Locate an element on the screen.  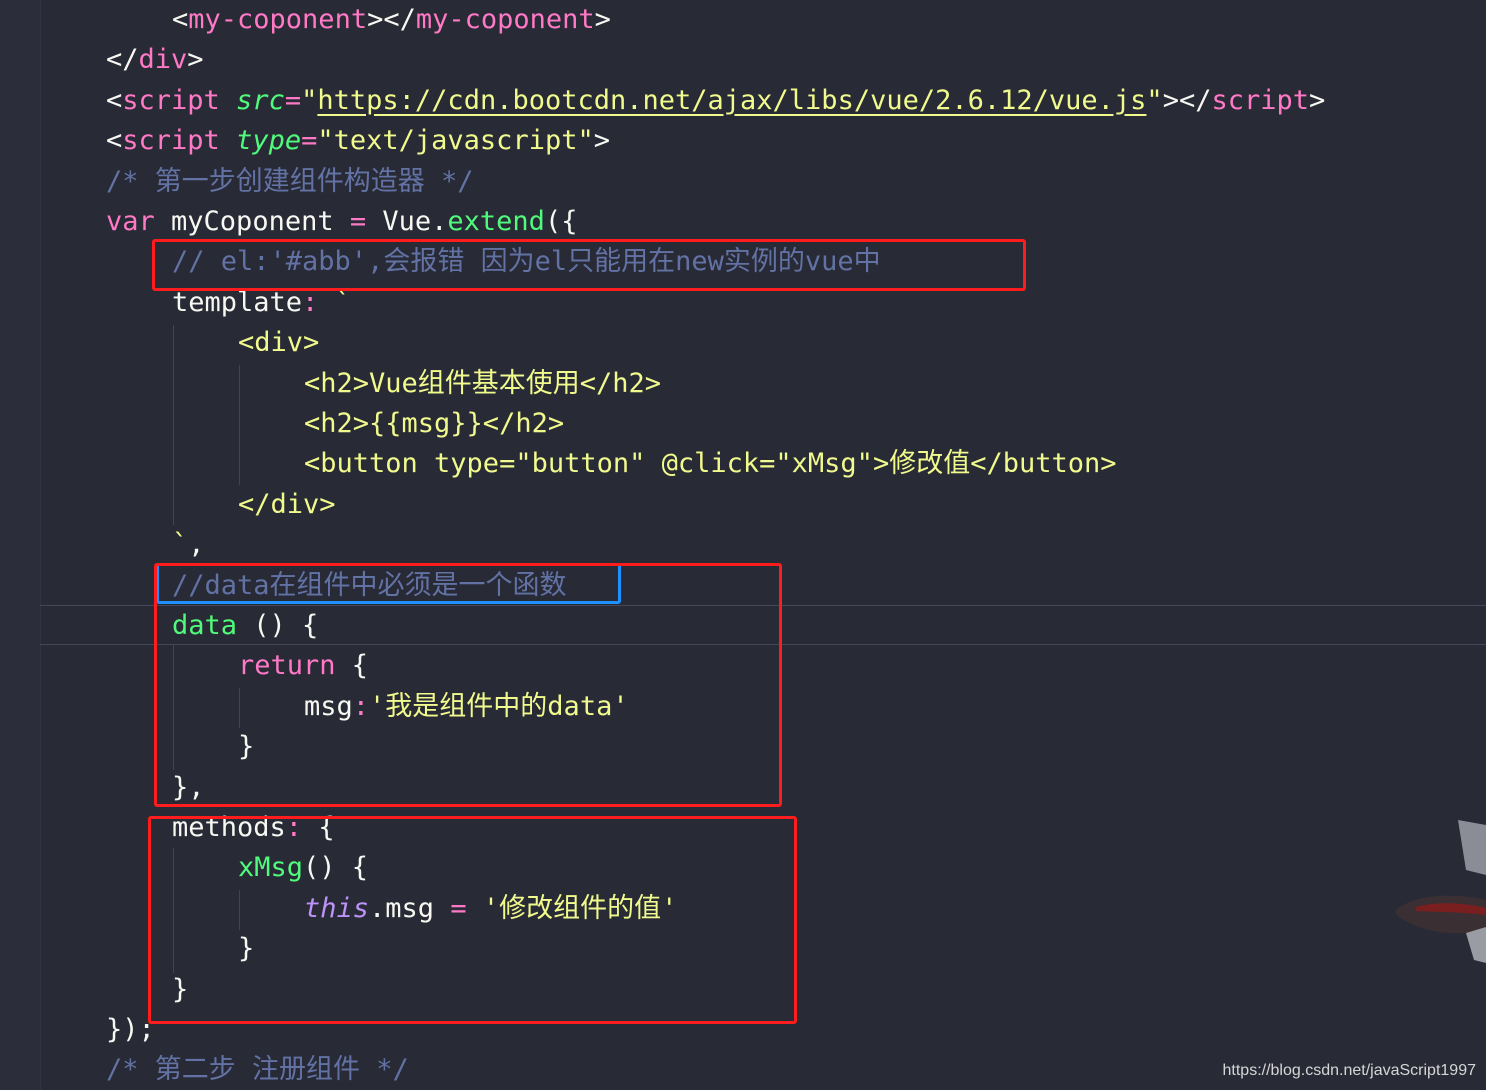
annotation-box-methods is located at coordinates (472, 920).